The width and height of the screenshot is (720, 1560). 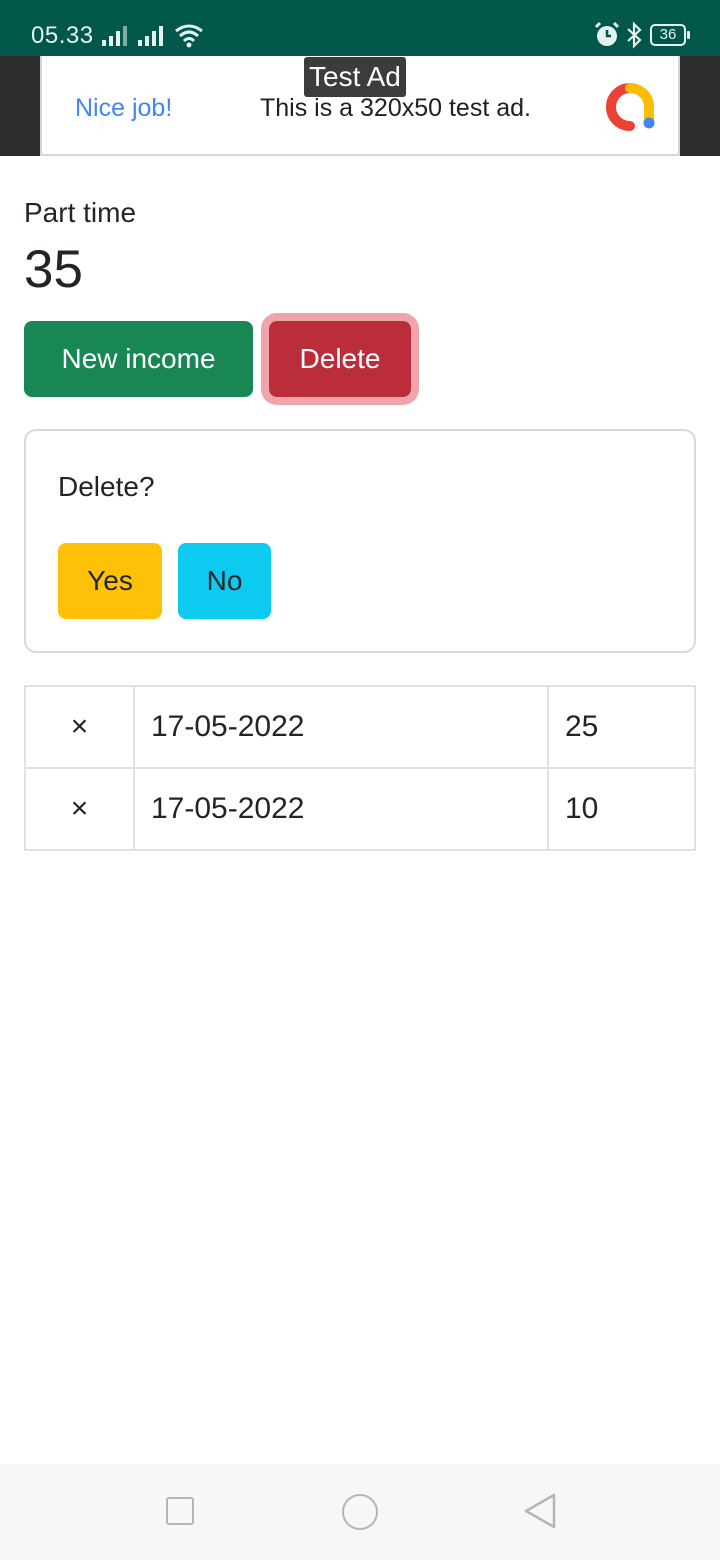 I want to click on navigation-bar, so click(x=360, y=1512).